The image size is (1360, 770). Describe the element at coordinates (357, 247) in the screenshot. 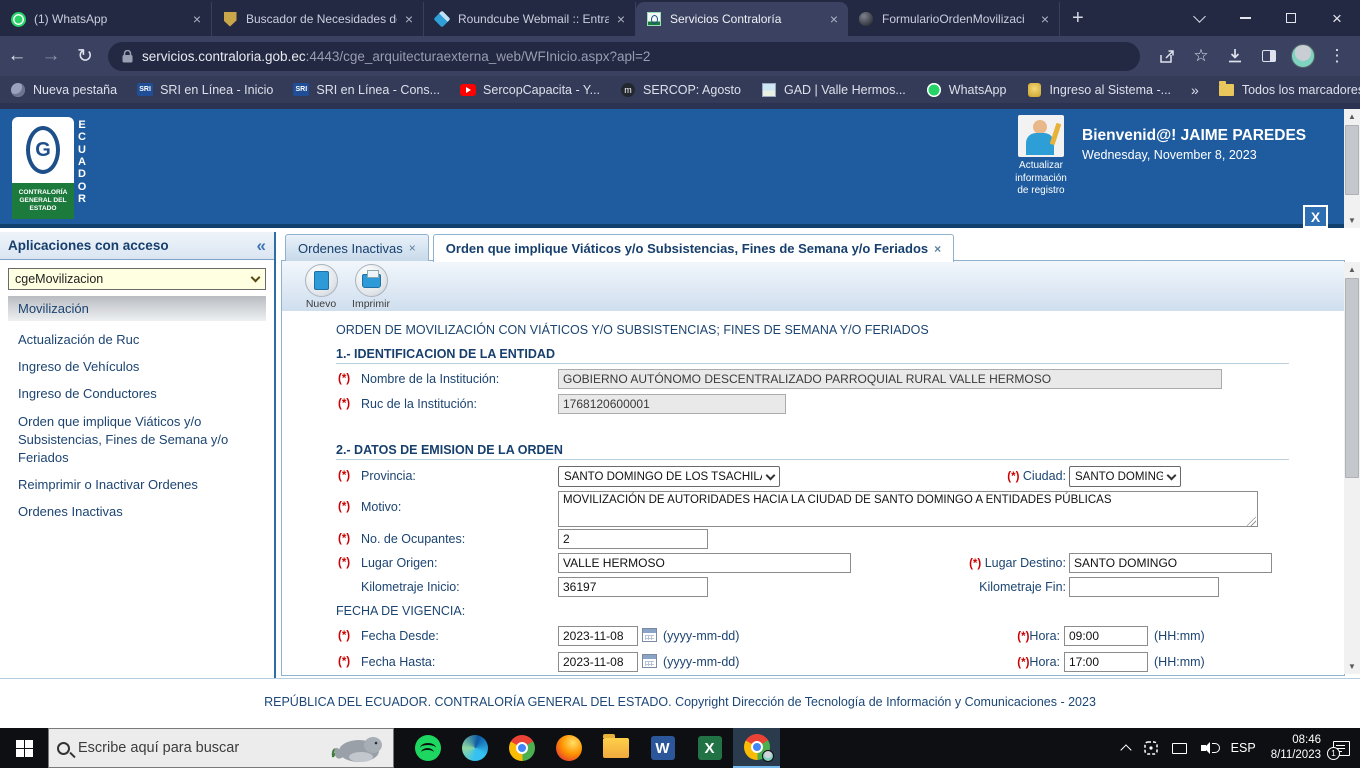

I see `workspace-tab-ordenes-inactivas: Ordenes Inactivas ×` at that location.